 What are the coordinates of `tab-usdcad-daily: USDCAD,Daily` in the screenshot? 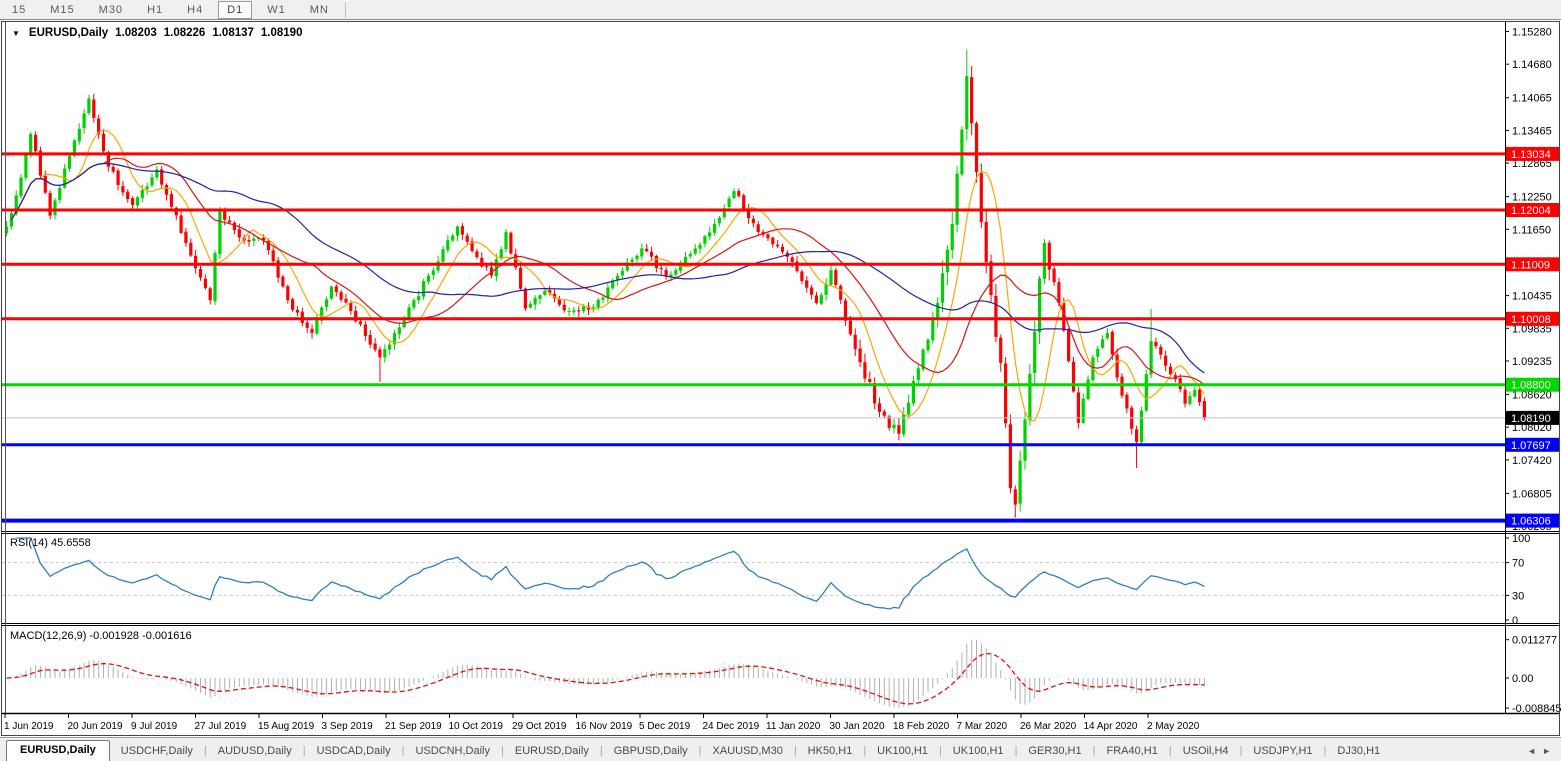 It's located at (354, 751).